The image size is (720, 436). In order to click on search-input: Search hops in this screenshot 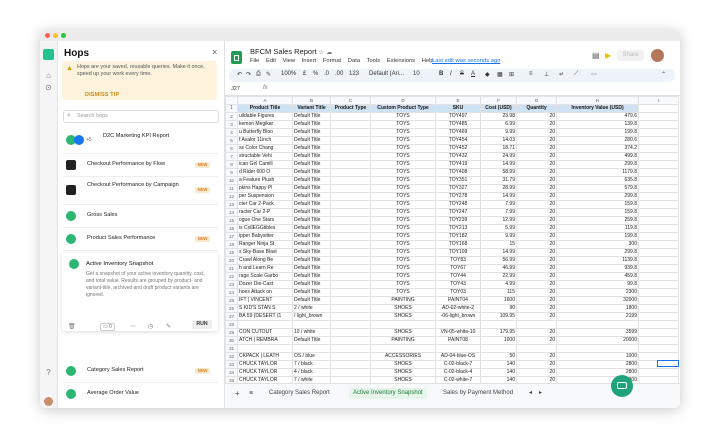, I will do `click(92, 116)`.